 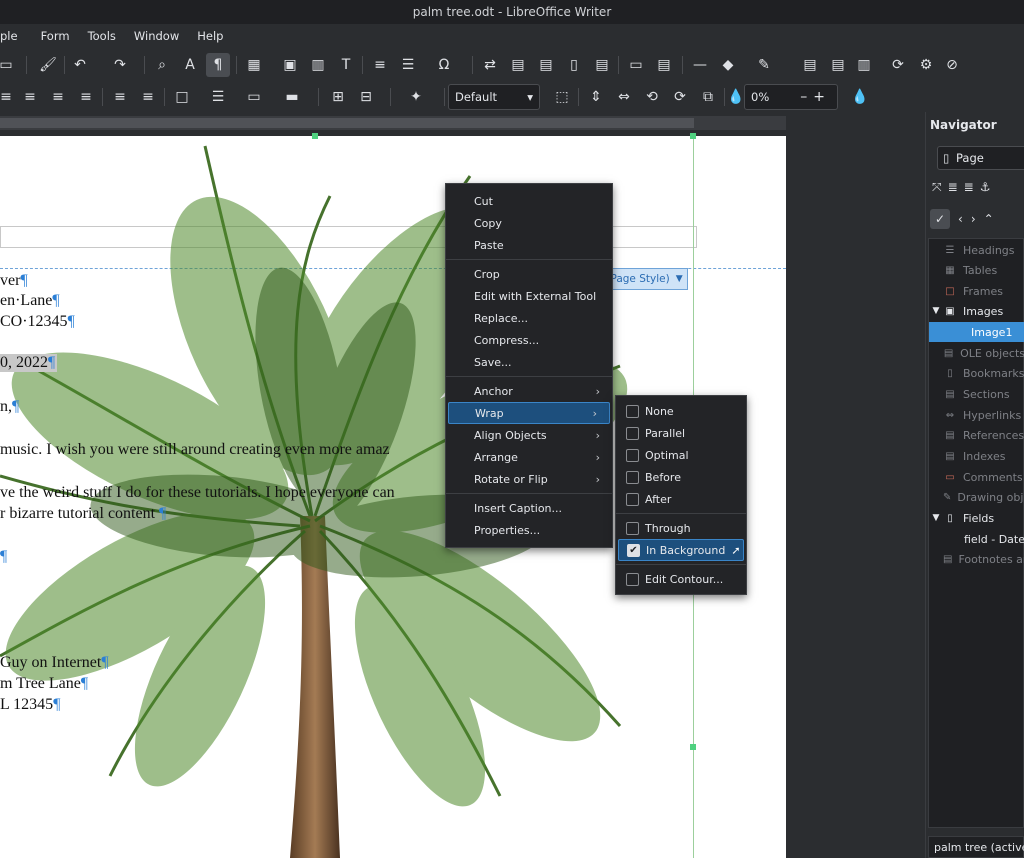 What do you see at coordinates (976, 539) in the screenshot?
I see `tree-field-date: field - Date` at bounding box center [976, 539].